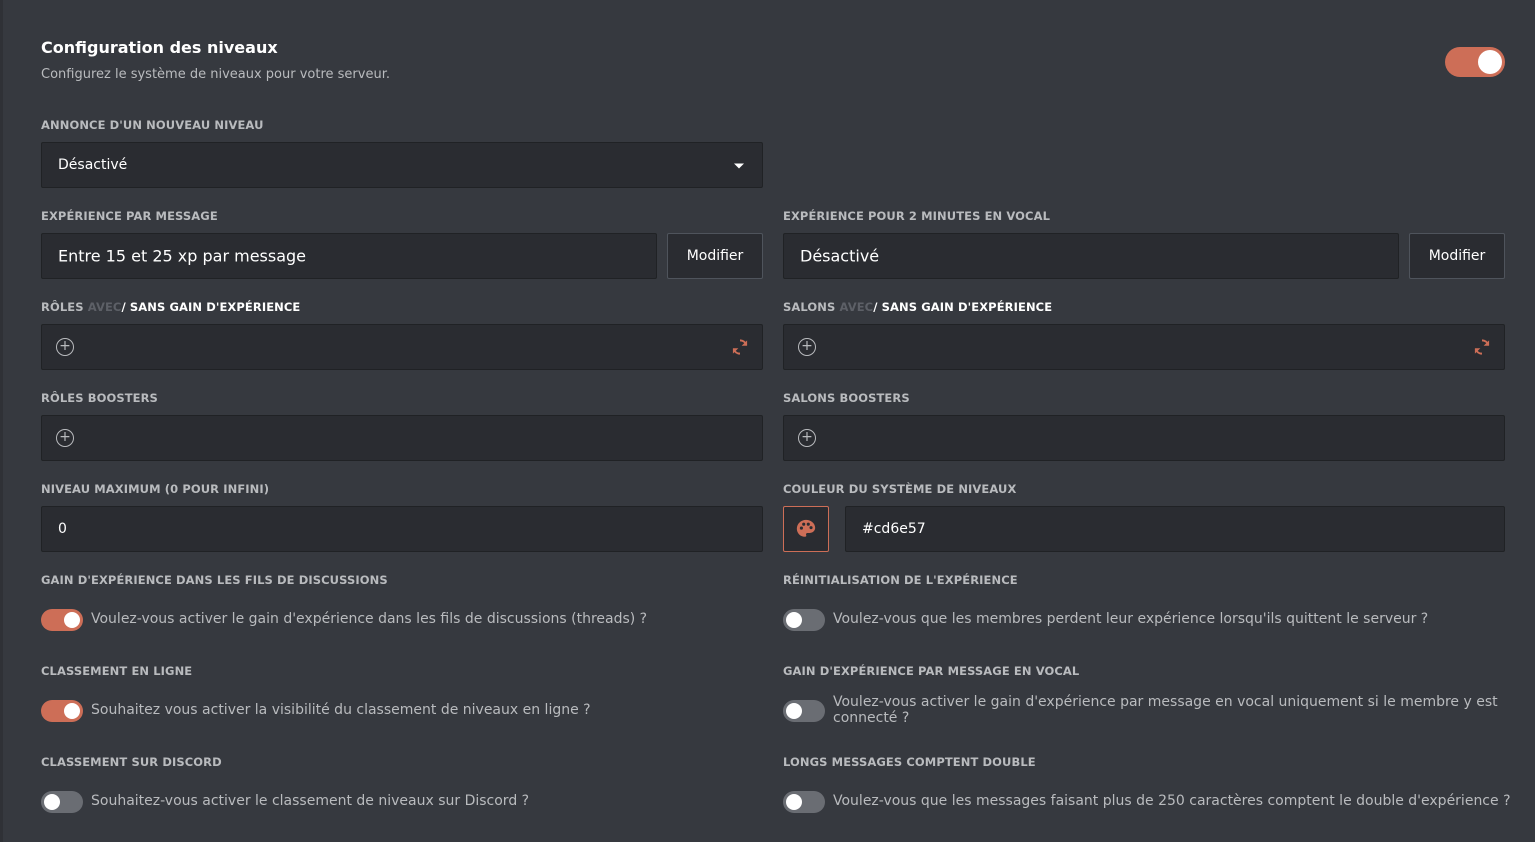 This screenshot has height=842, width=1535. What do you see at coordinates (846, 398) in the screenshot?
I see `channels-boosters-label: SALONS BOOSTERS` at bounding box center [846, 398].